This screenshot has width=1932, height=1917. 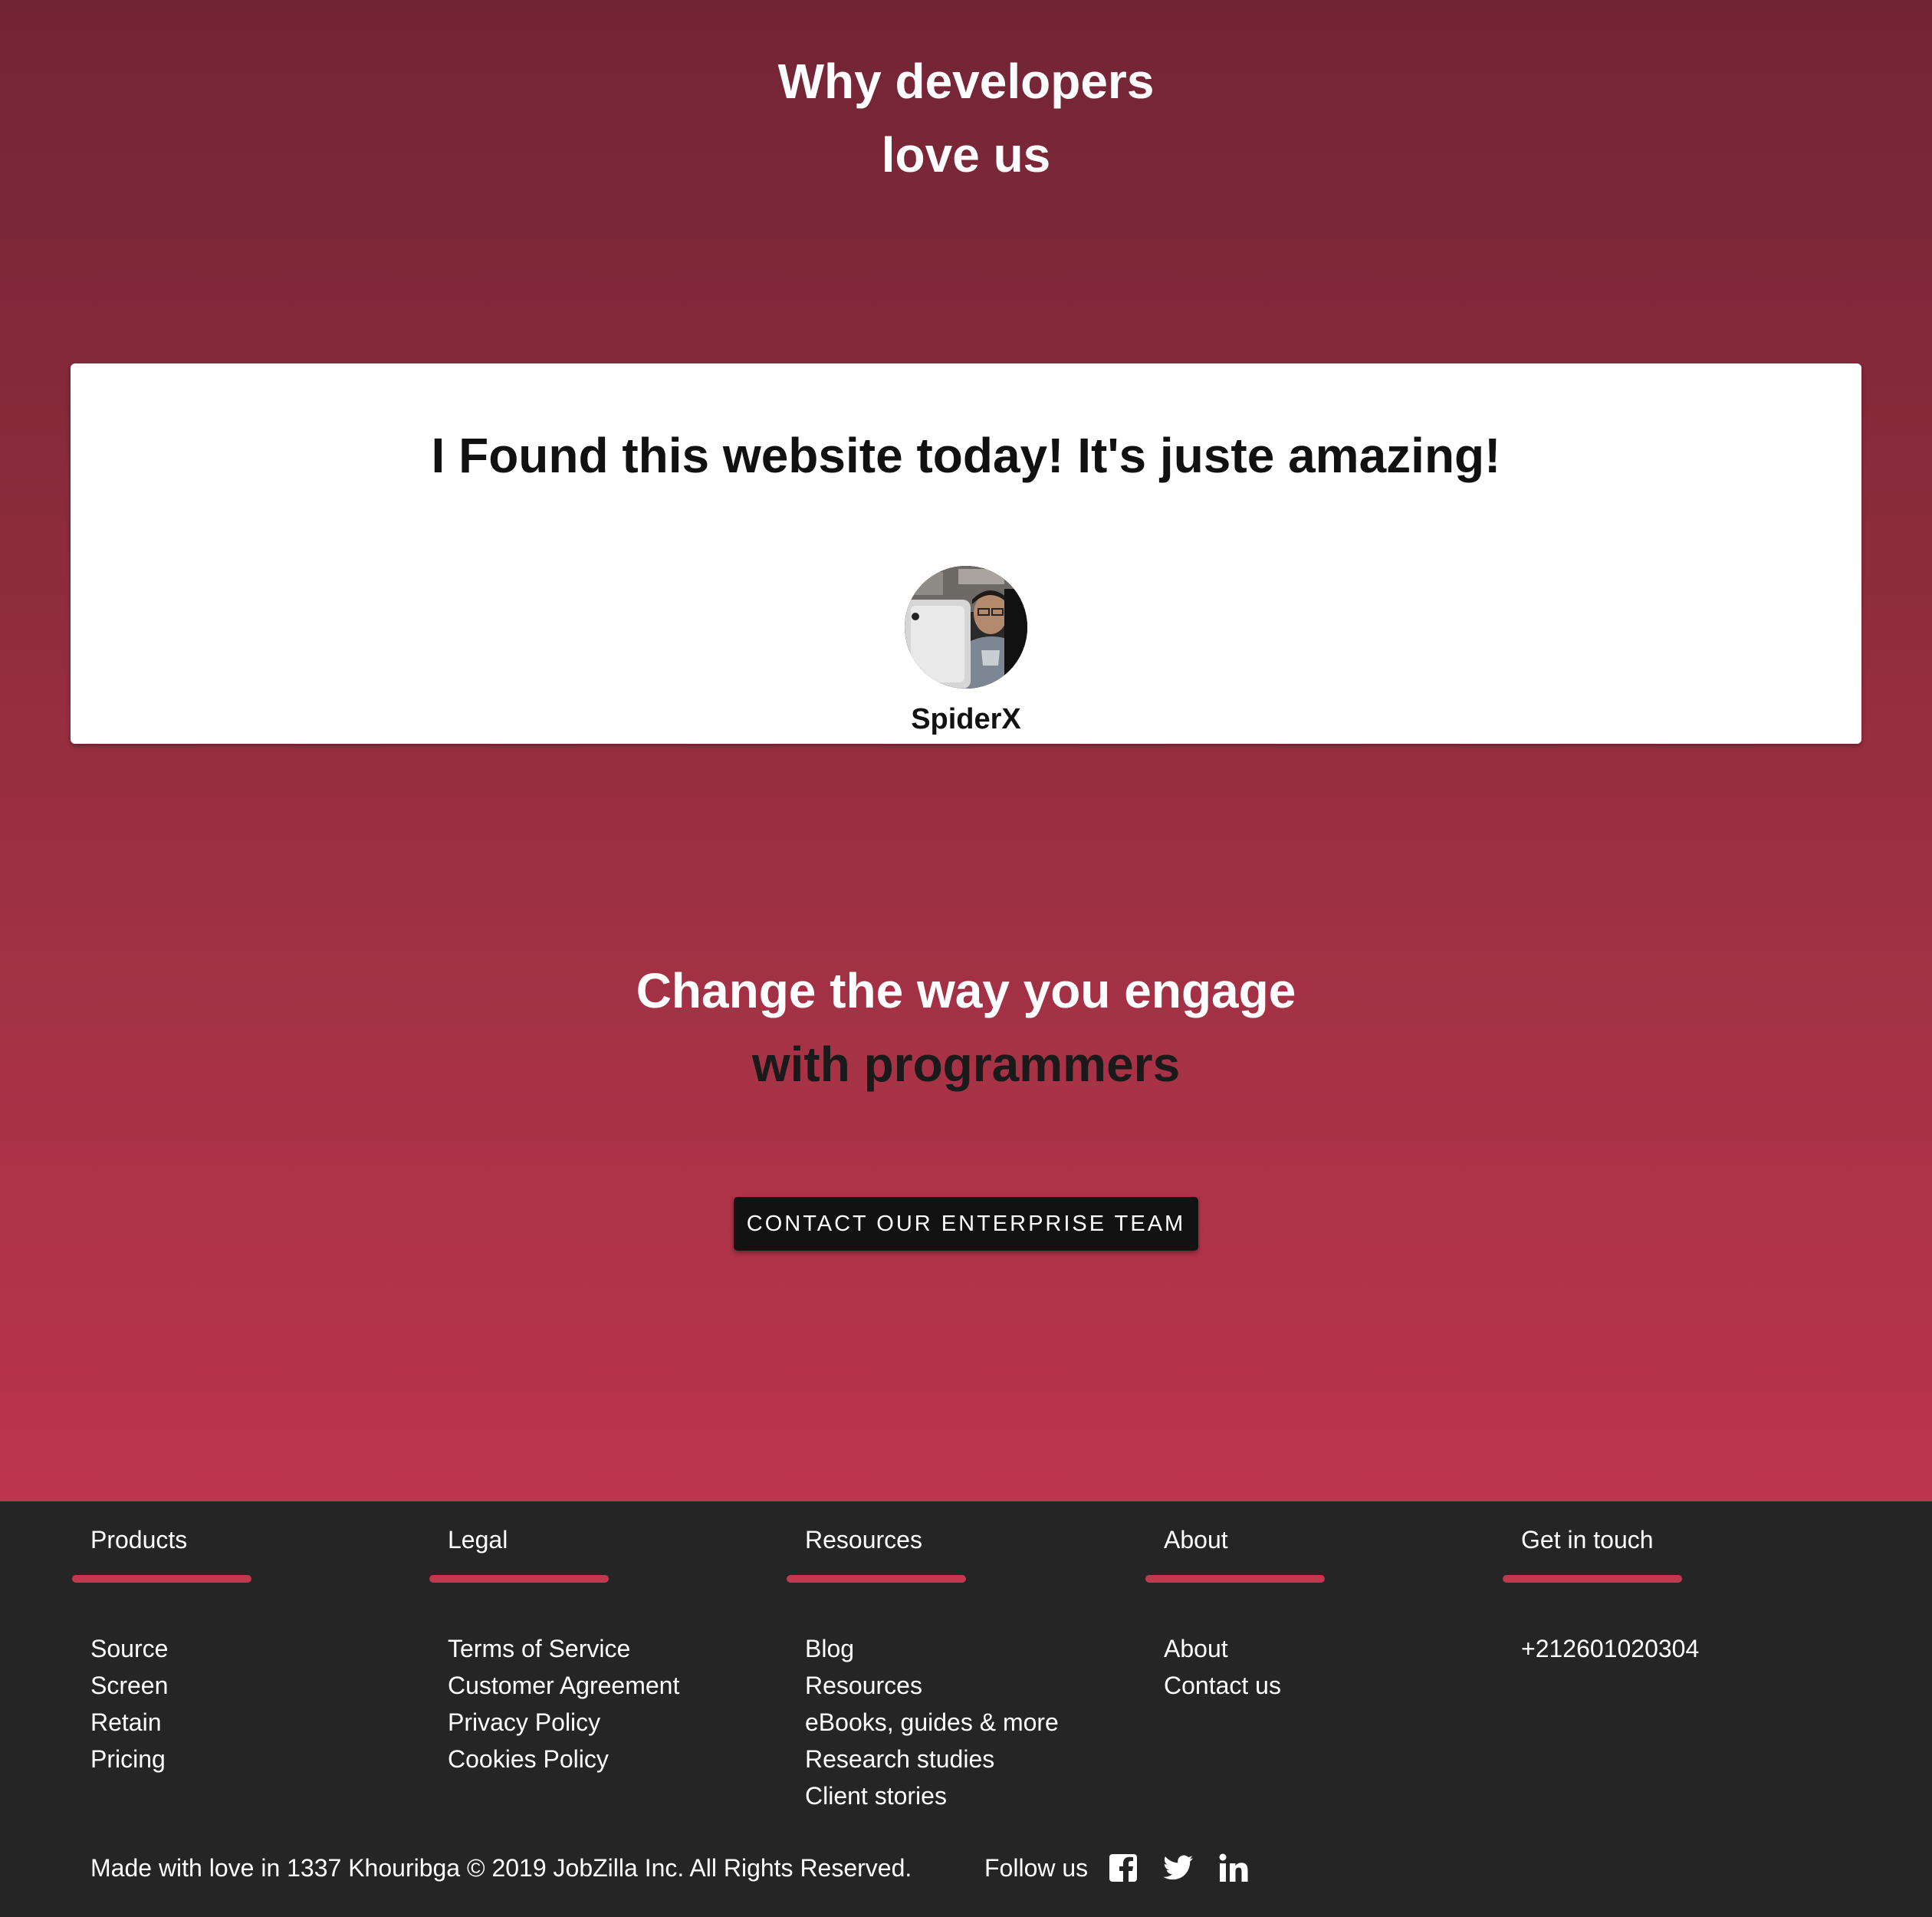 I want to click on footer-link-privacy: Privacy Policy, so click(x=563, y=1723).